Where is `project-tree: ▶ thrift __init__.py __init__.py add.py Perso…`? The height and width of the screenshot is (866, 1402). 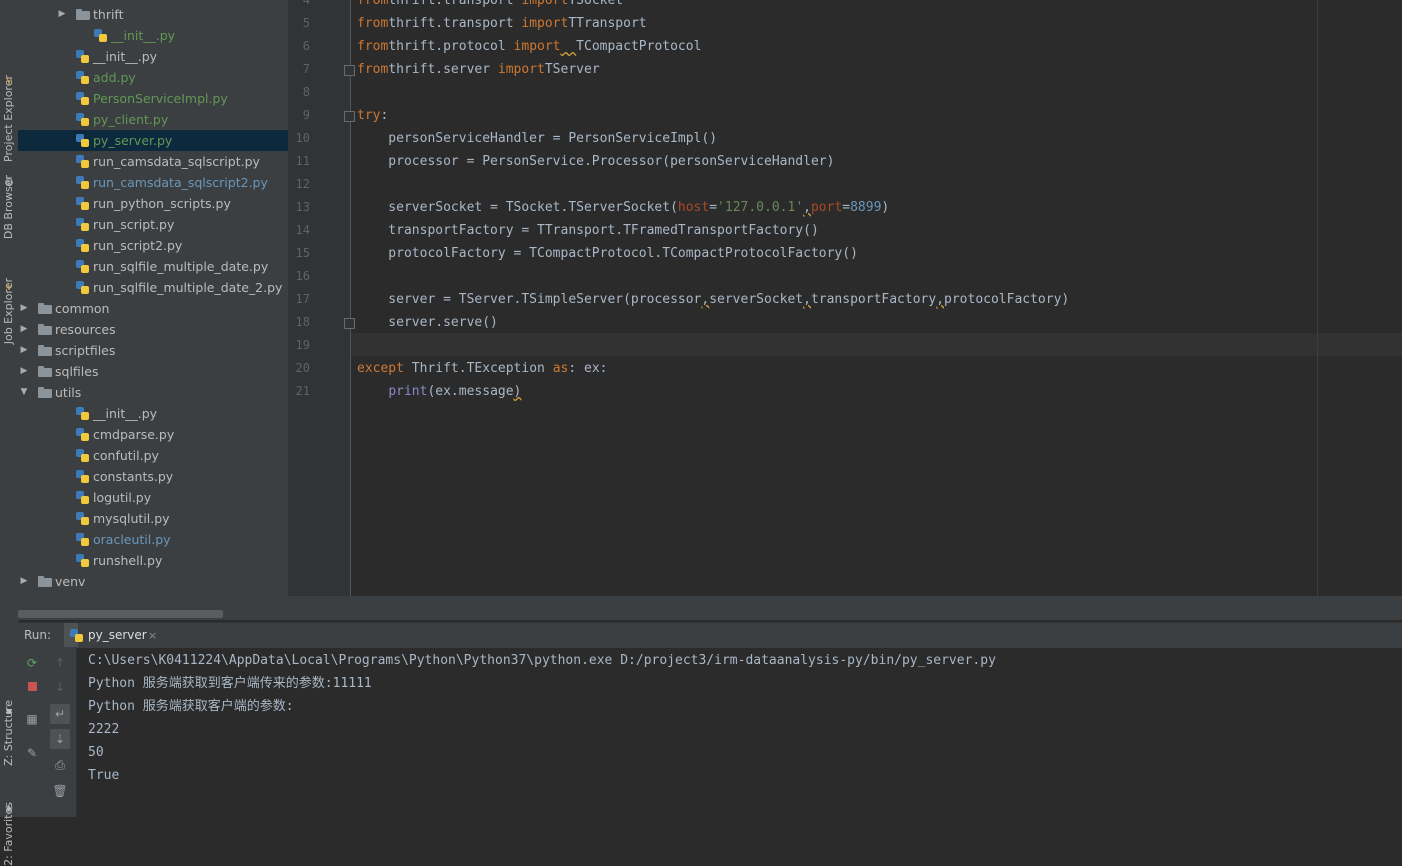
project-tree: ▶ thrift __init__.py __init__.py add.py Perso… is located at coordinates (153, 310).